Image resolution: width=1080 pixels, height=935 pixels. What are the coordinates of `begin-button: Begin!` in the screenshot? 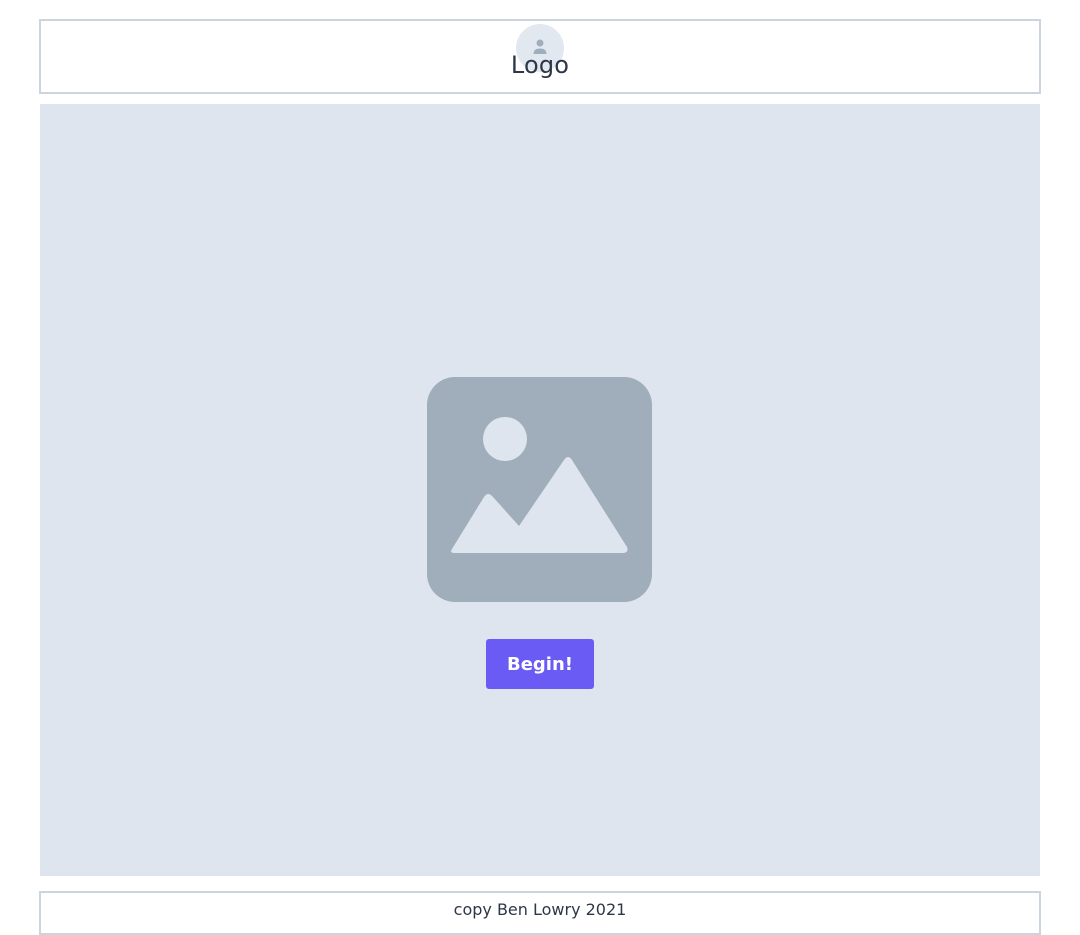 It's located at (540, 664).